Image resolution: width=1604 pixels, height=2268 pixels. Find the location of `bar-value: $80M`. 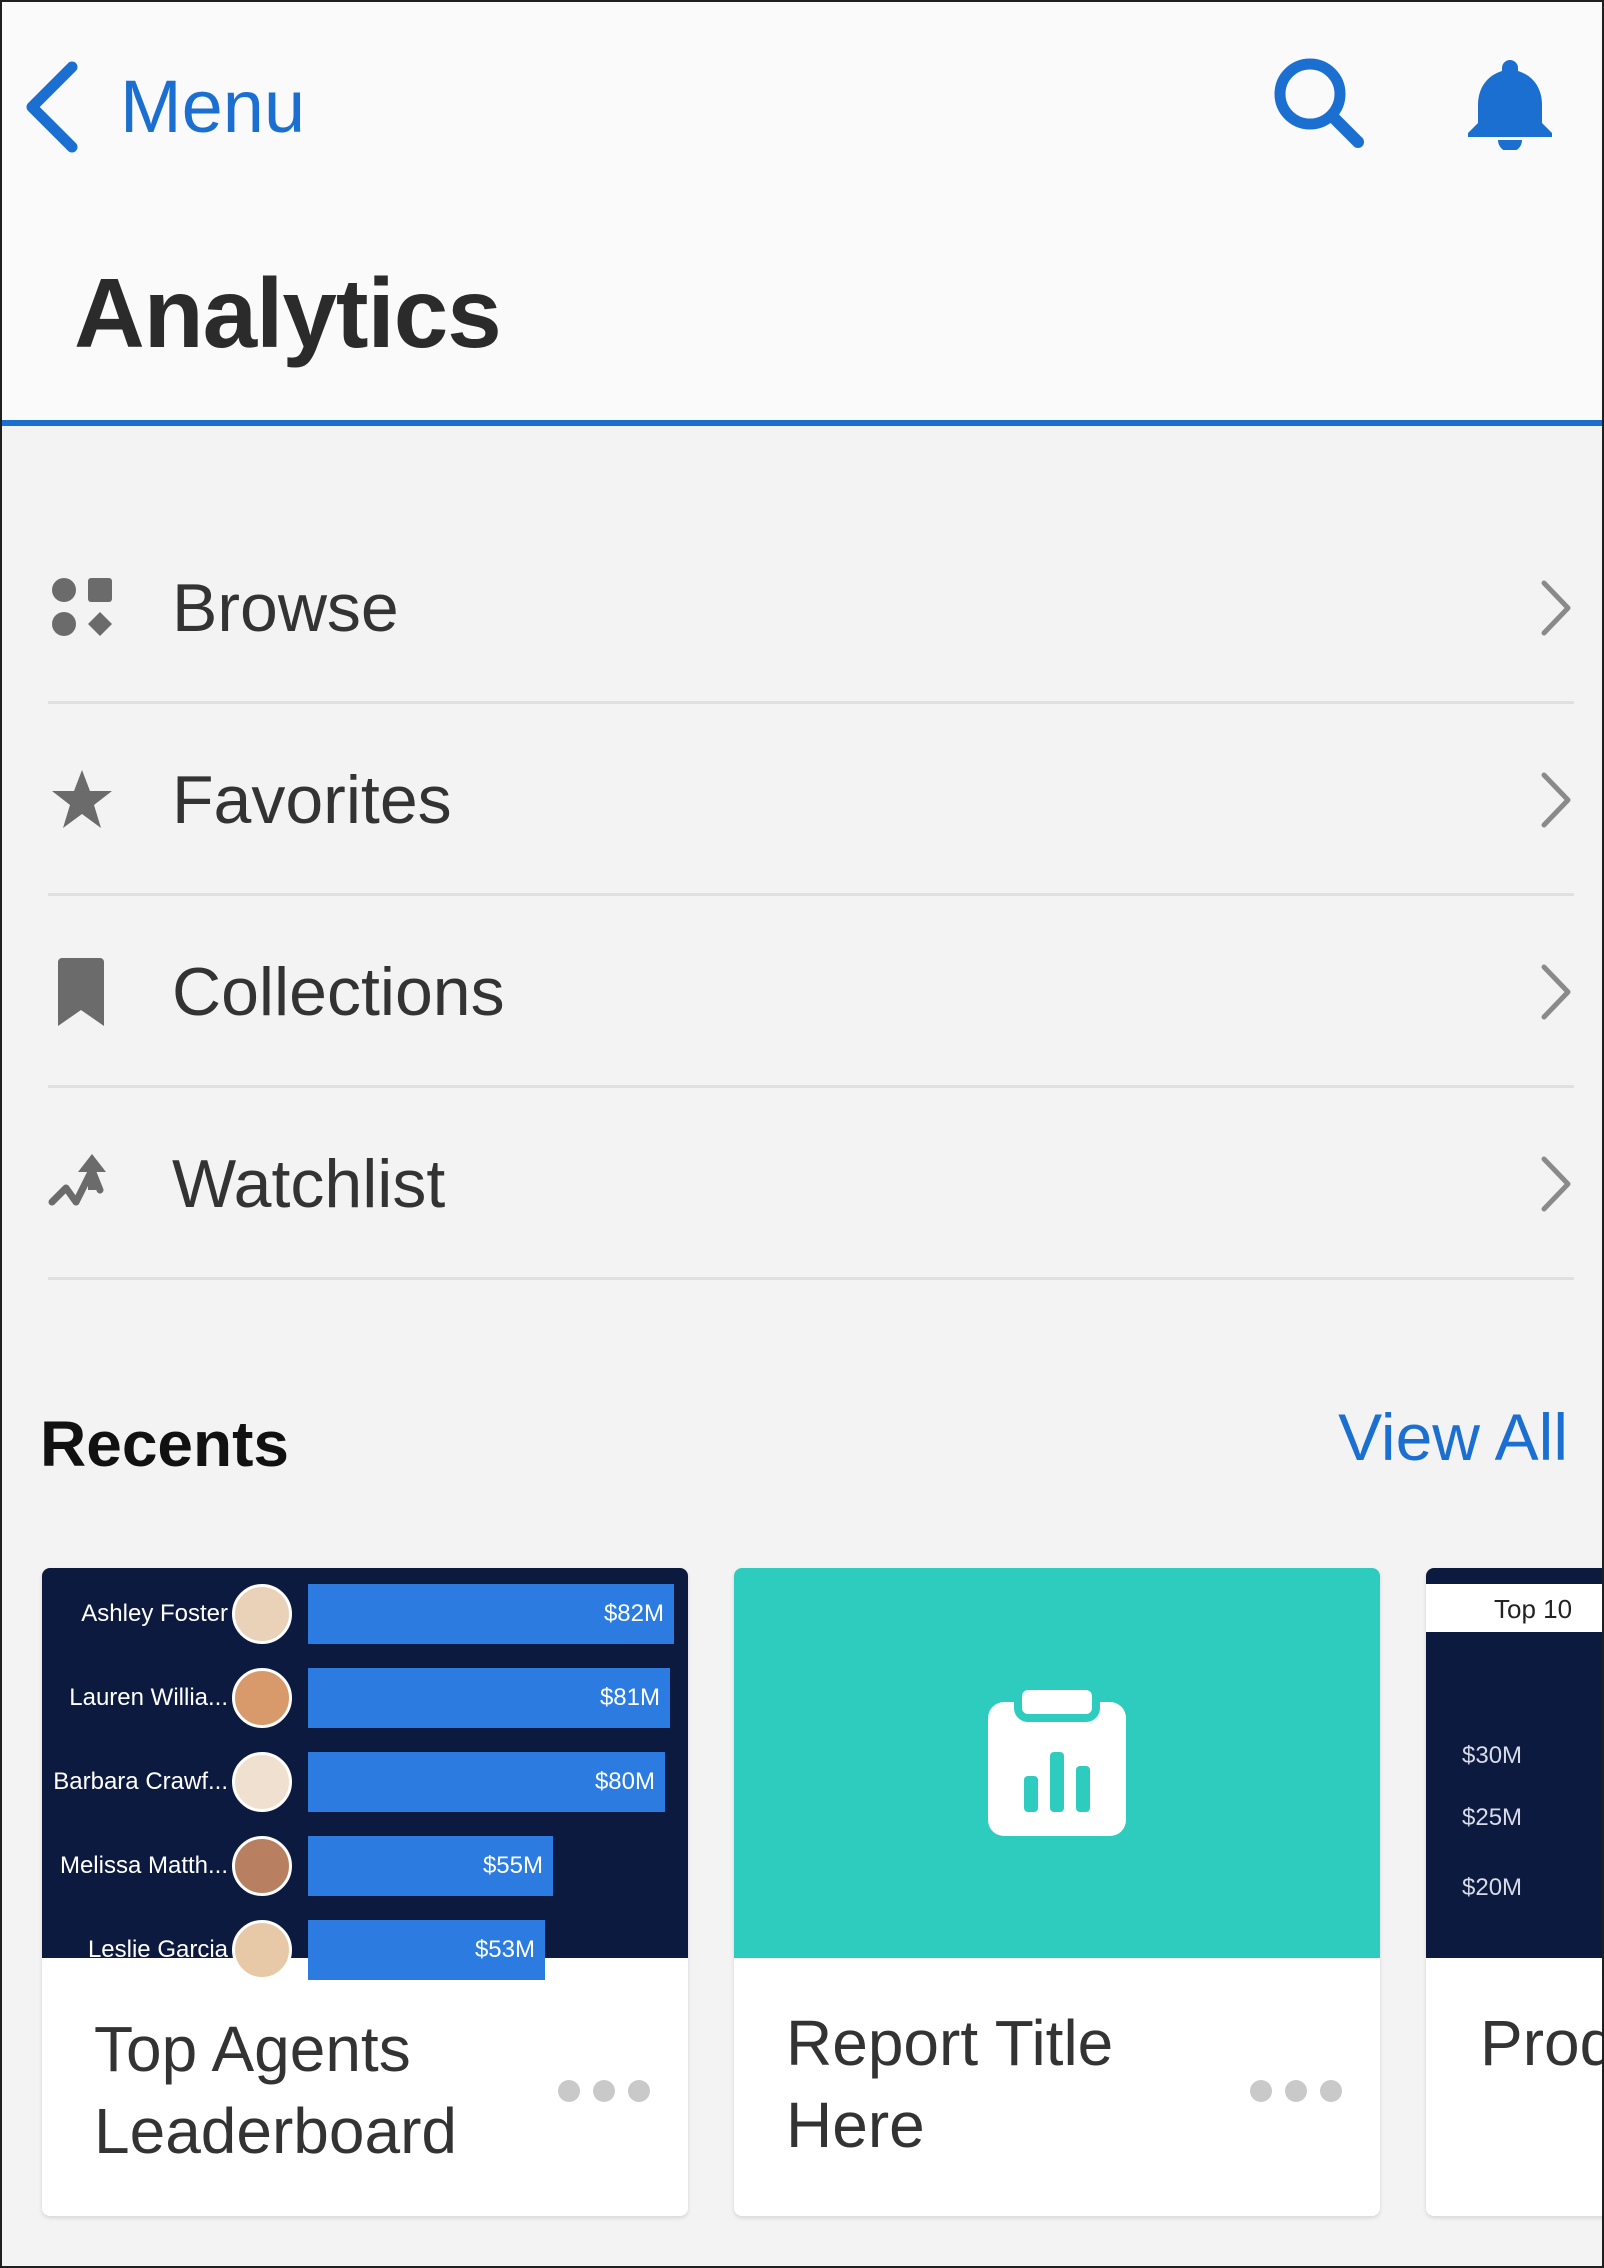

bar-value: $80M is located at coordinates (624, 1781).